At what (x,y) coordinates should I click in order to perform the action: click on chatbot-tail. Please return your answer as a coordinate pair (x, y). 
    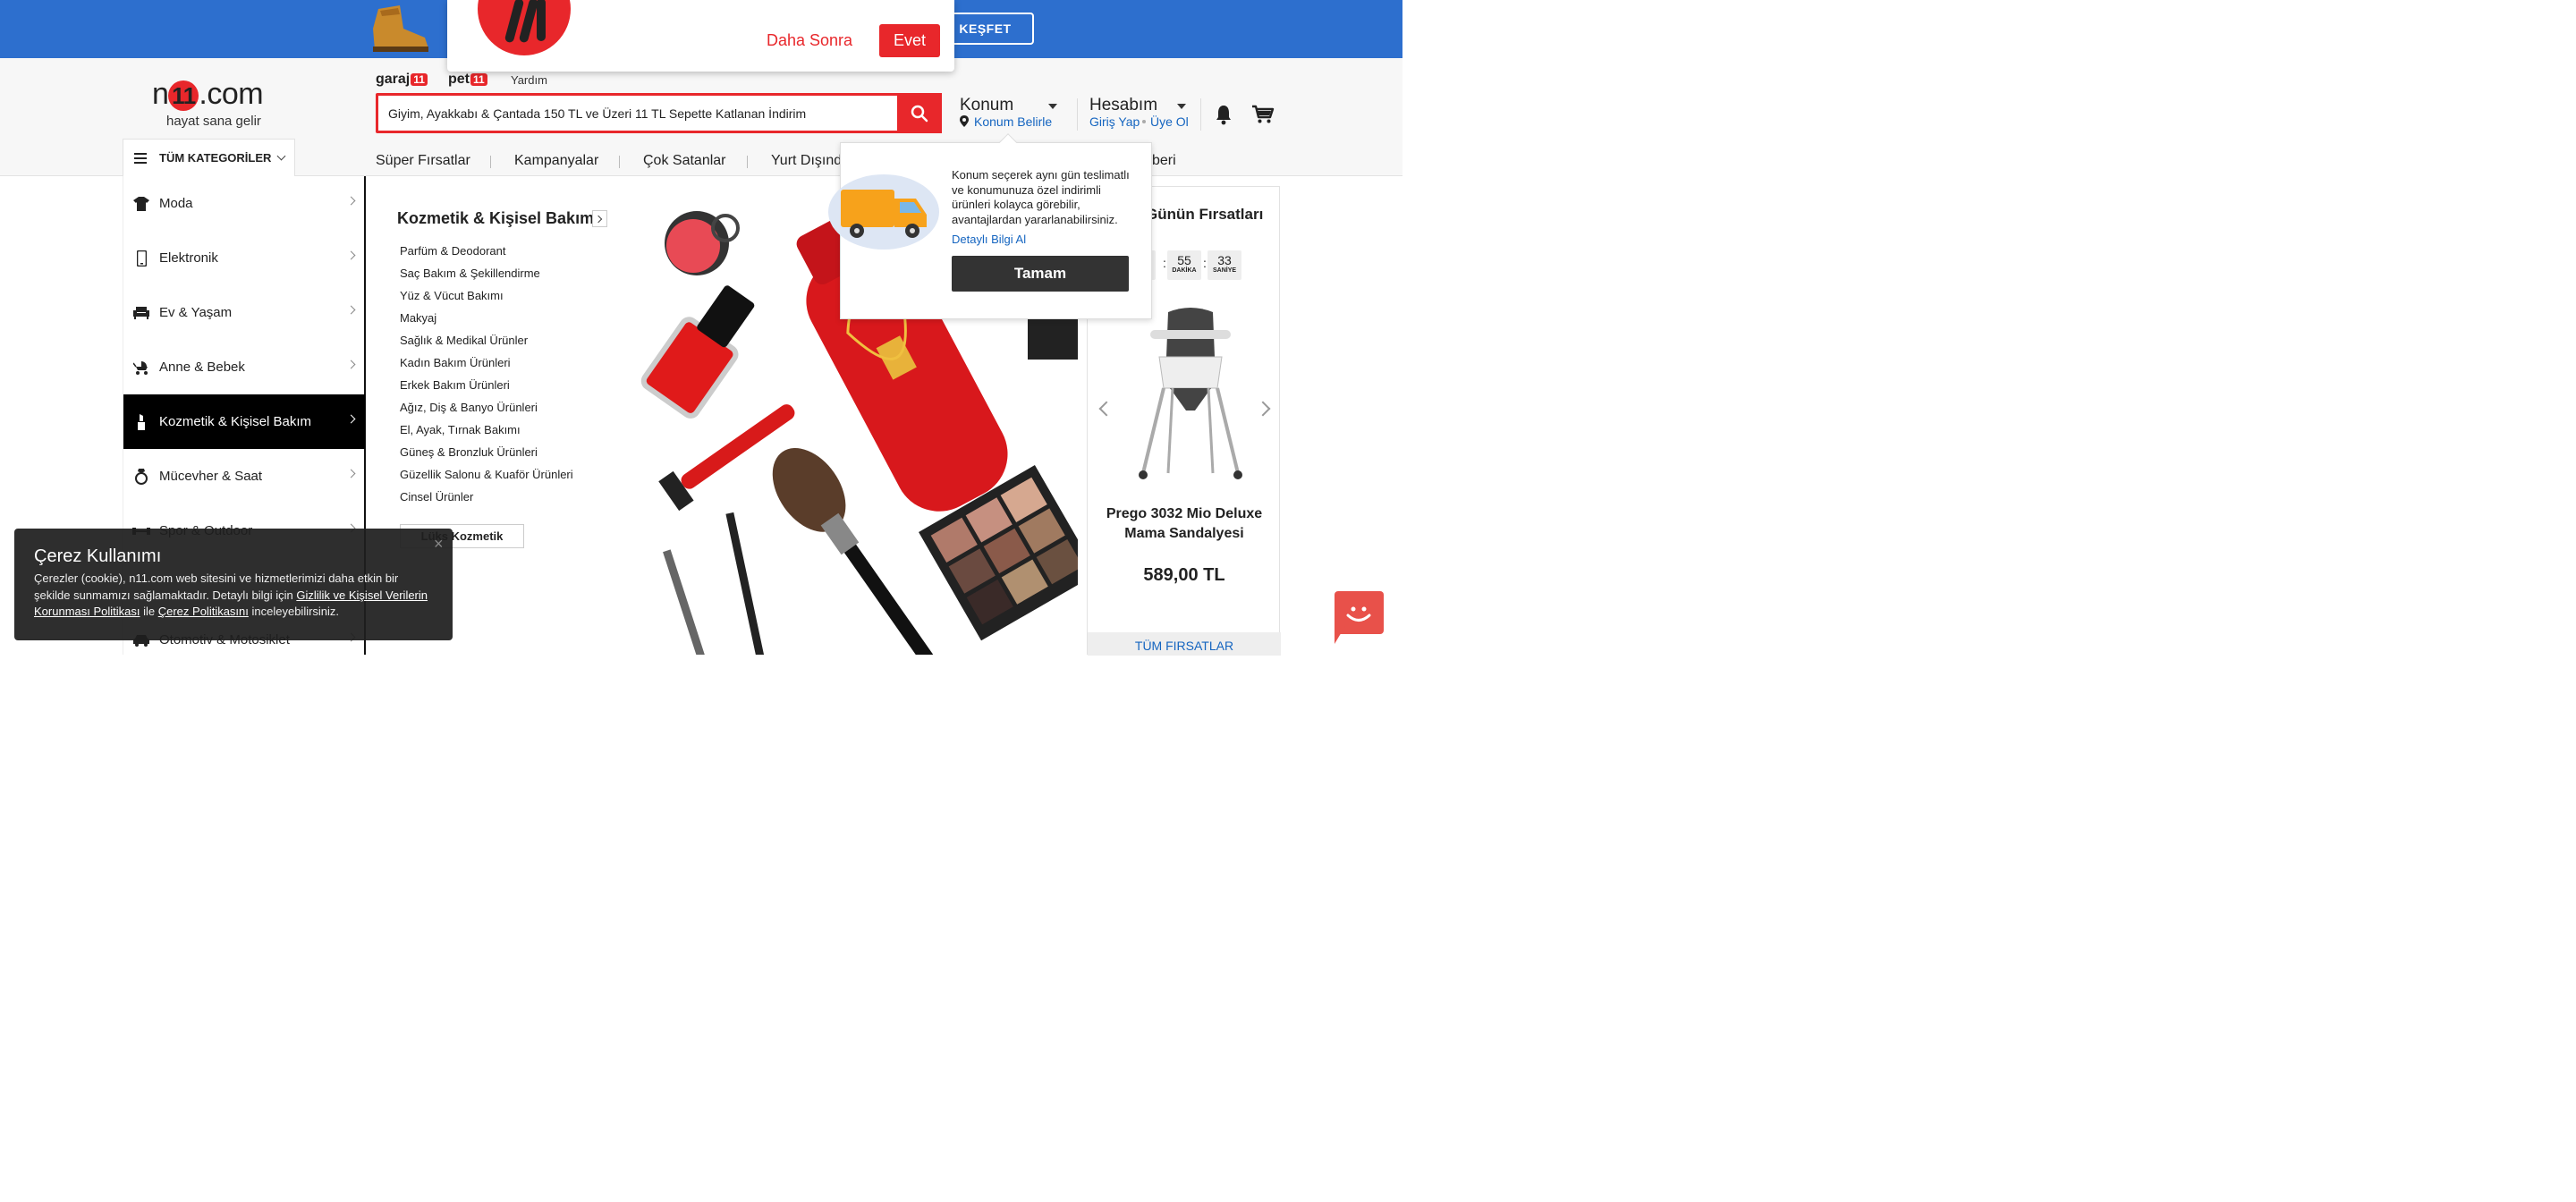
    Looking at the image, I should click on (1340, 635).